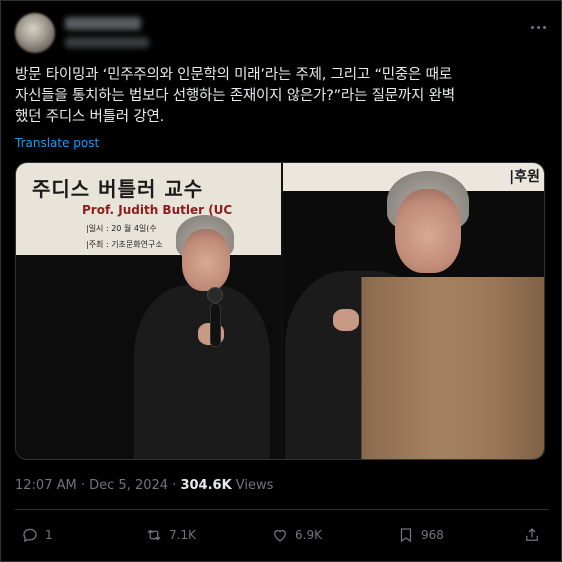  I want to click on bookmark-icon, so click(406, 535).